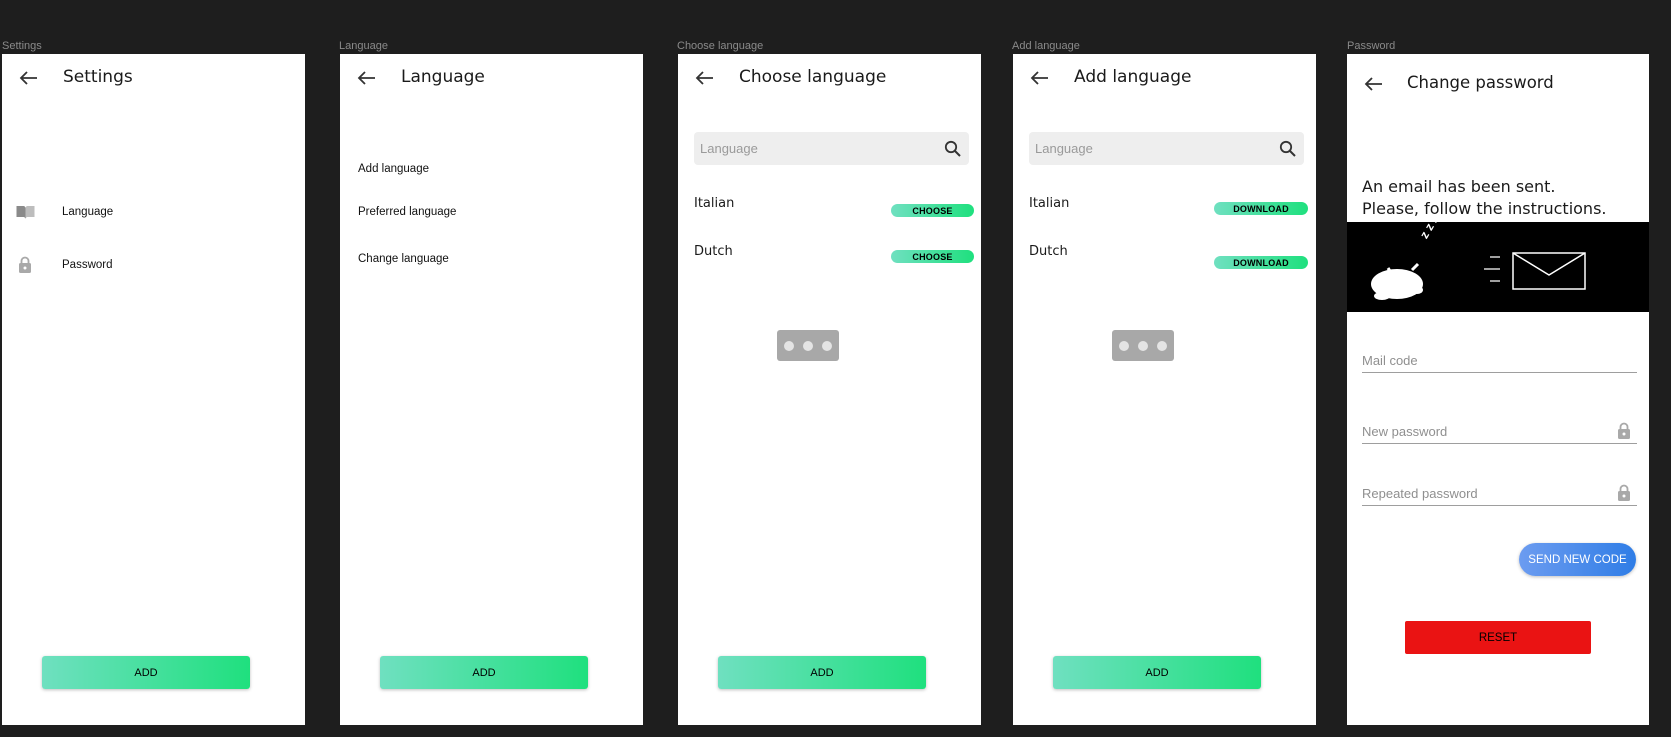 The height and width of the screenshot is (737, 1671). Describe the element at coordinates (25, 212) in the screenshot. I see `book-icon` at that location.